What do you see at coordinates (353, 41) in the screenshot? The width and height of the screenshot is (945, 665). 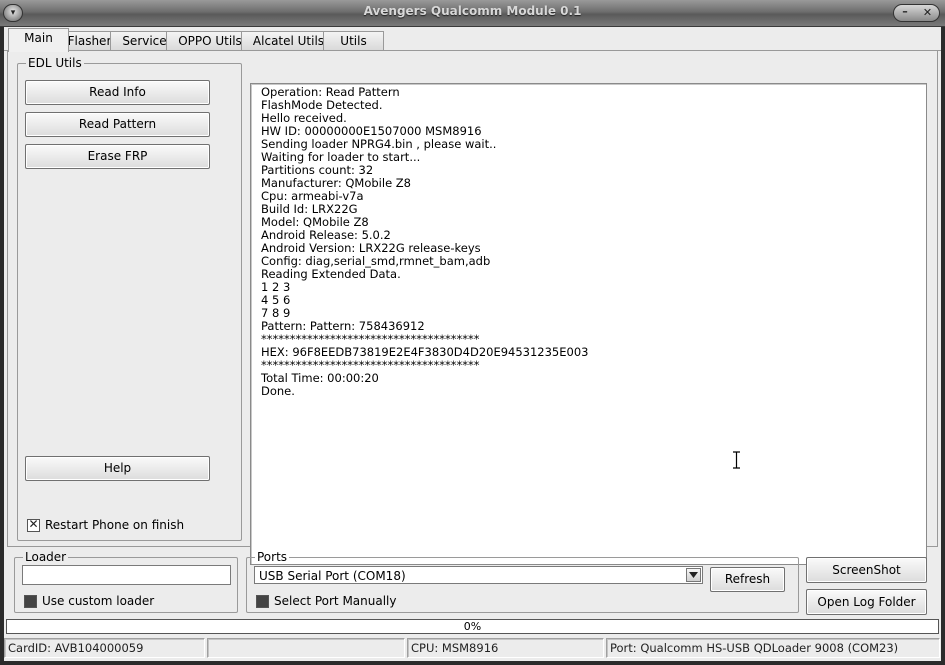 I see `tab-utils: Utils` at bounding box center [353, 41].